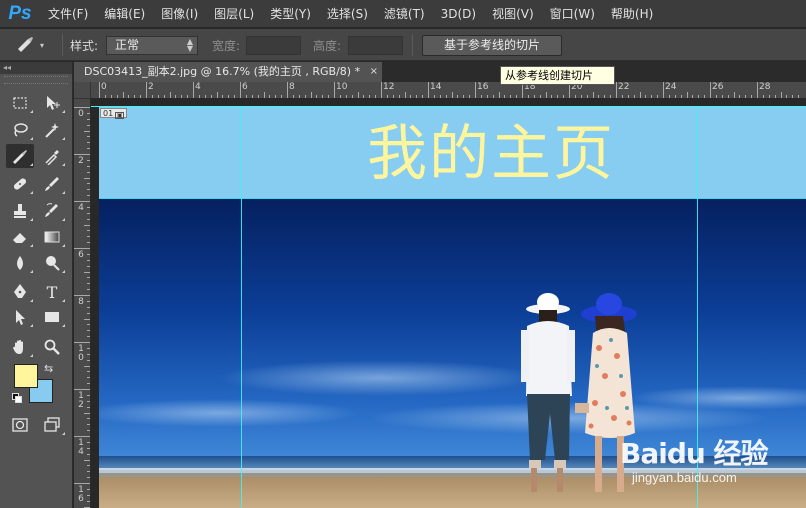 This screenshot has width=806, height=508. What do you see at coordinates (20, 130) in the screenshot?
I see `lasso-icon` at bounding box center [20, 130].